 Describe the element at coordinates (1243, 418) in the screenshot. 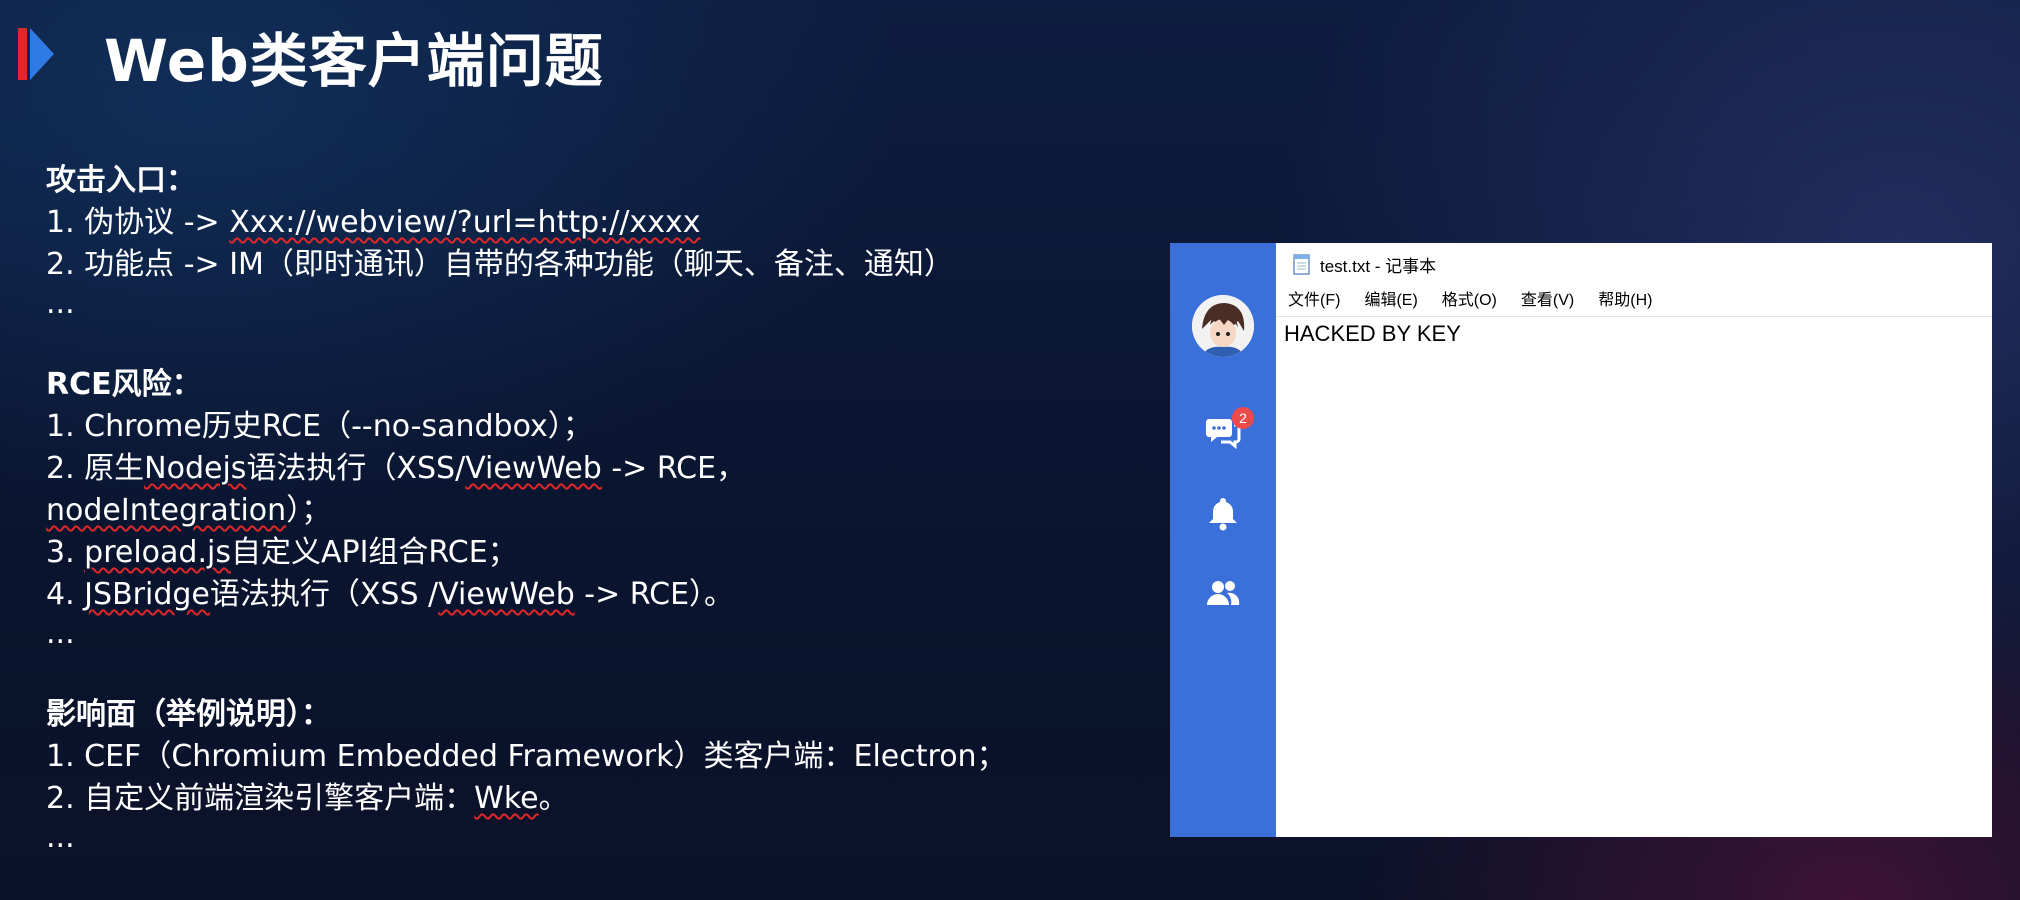

I see `chat-unread-badge: 2` at that location.